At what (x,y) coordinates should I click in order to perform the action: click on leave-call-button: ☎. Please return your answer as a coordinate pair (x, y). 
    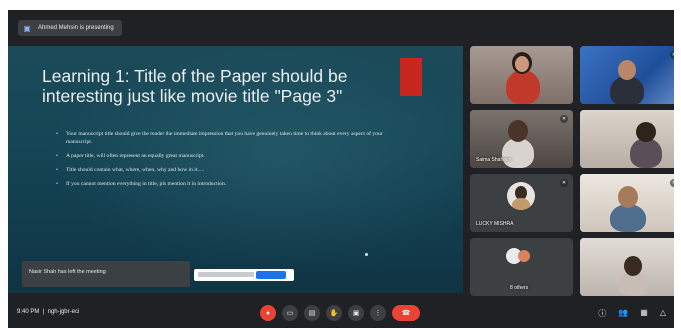
    Looking at the image, I should click on (406, 313).